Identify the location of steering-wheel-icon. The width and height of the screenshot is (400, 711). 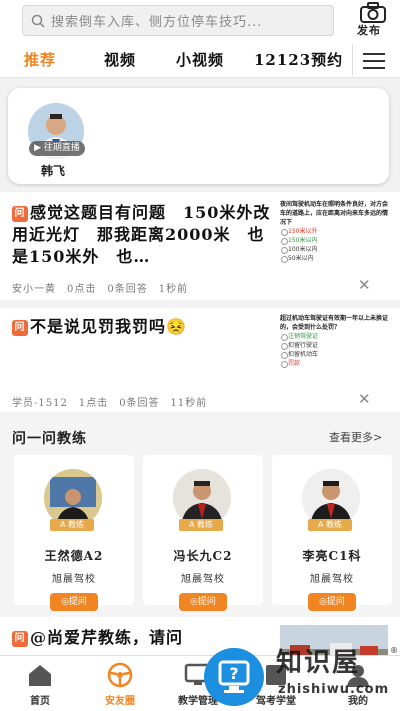
(120, 675).